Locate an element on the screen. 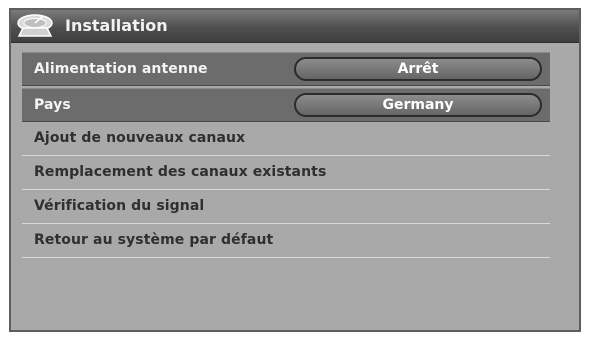 This screenshot has width=592, height=340. menu-item-antenna-power: Alimentation antenne Arrêt is located at coordinates (286, 69).